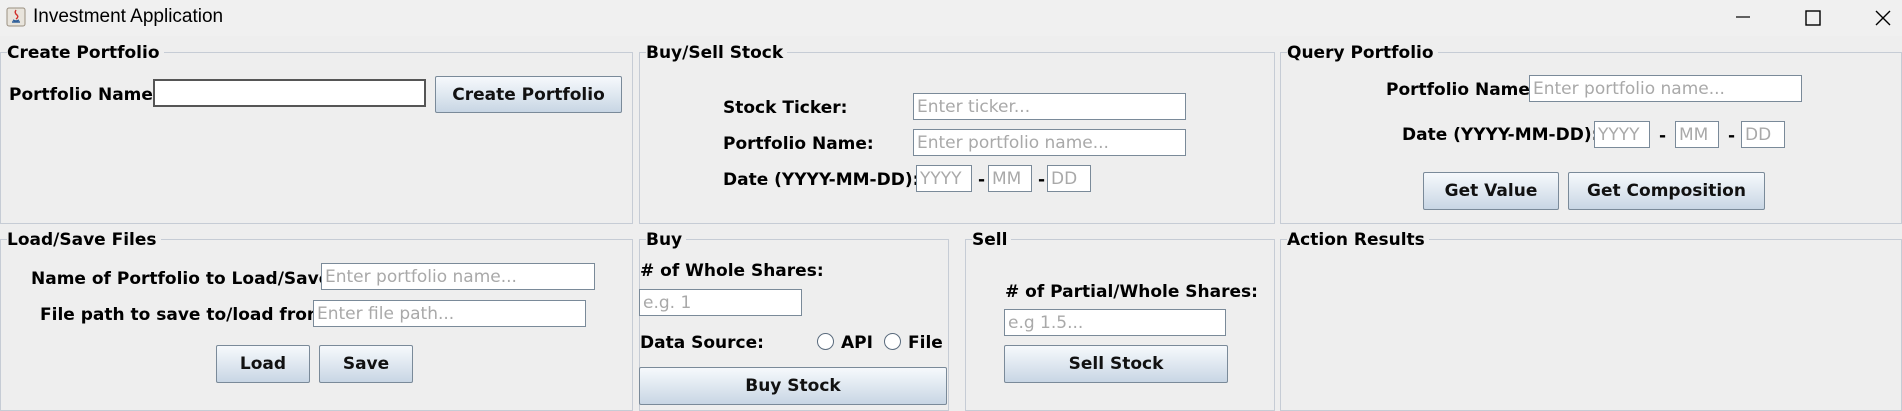  I want to click on buy-title: Buy, so click(666, 240).